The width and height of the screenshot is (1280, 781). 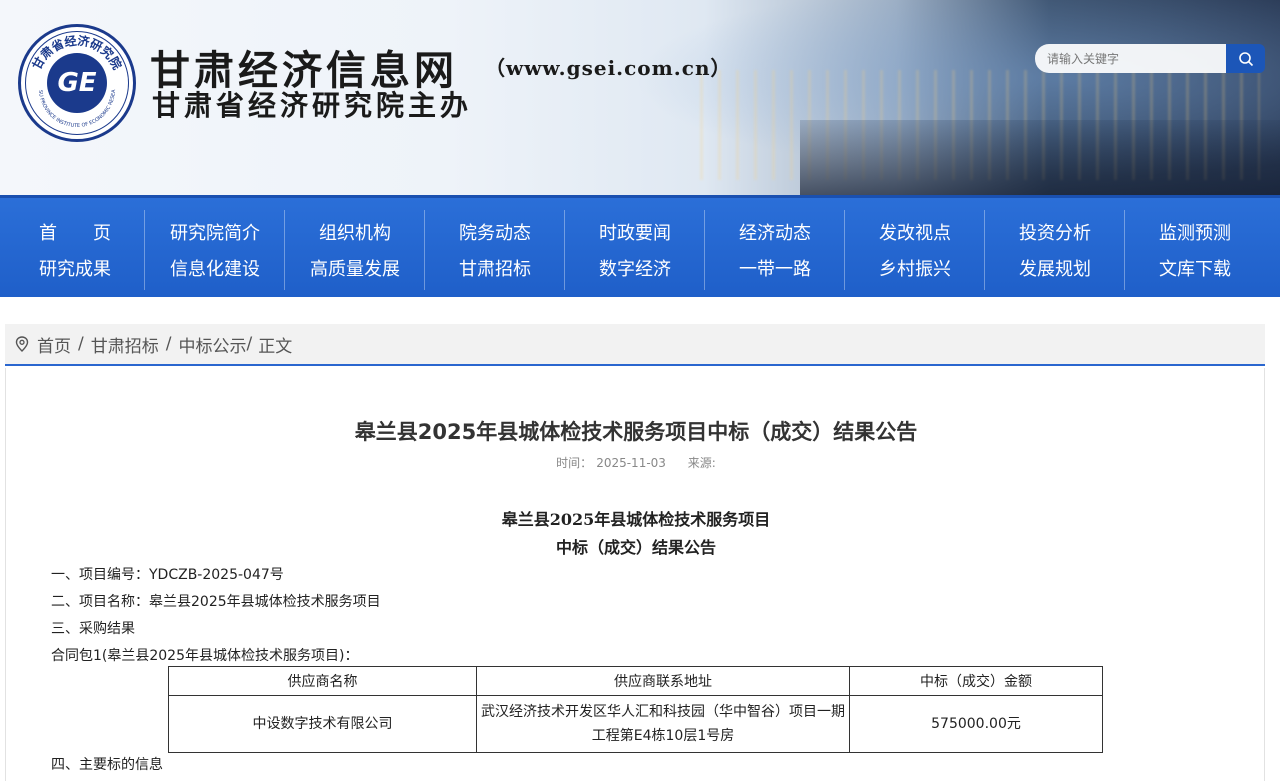 What do you see at coordinates (125, 344) in the screenshot?
I see `breadcrumb-gansu-bidding: 甘肃招标` at bounding box center [125, 344].